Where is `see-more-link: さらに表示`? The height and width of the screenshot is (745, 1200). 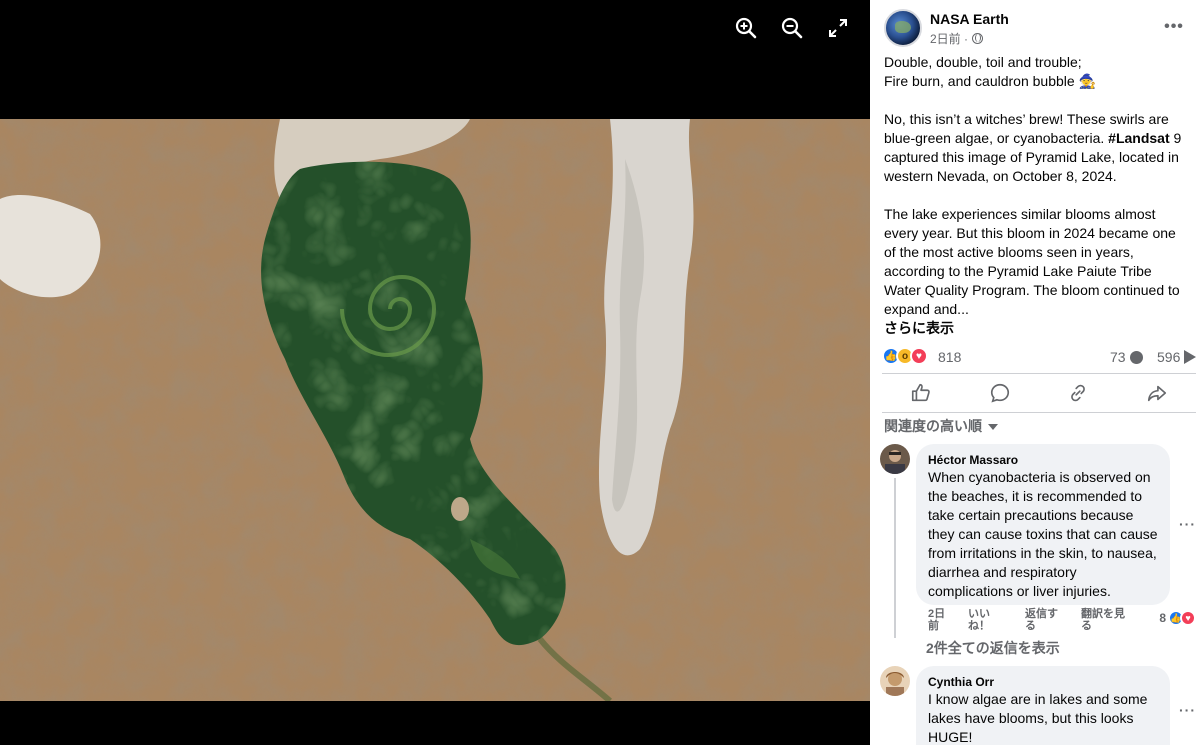 see-more-link: さらに表示 is located at coordinates (919, 328).